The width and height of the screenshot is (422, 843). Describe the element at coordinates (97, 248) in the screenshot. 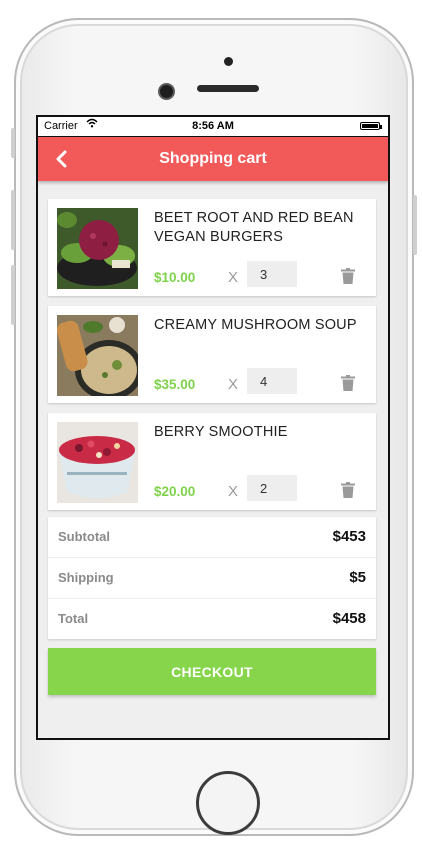

I see `burger-photo` at that location.